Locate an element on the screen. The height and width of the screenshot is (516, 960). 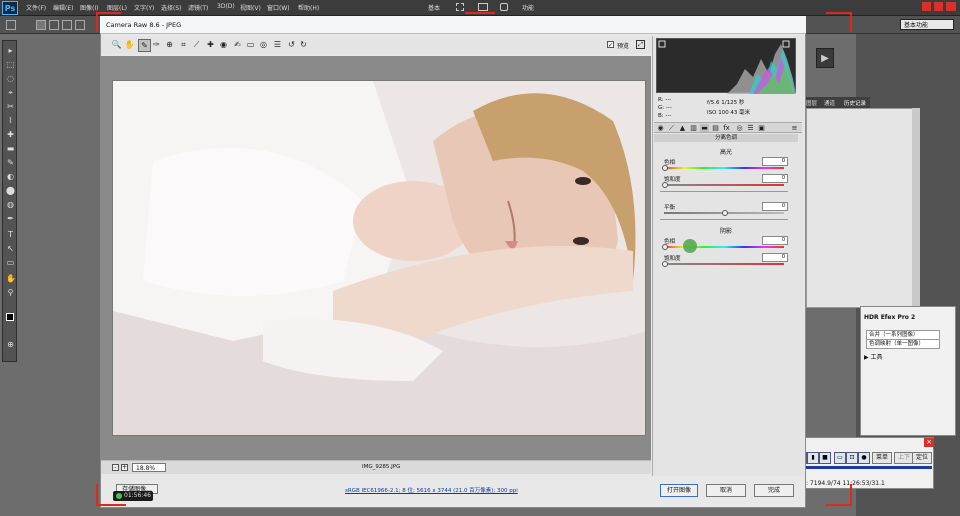
foreground-color-swatch is located at coordinates (10, 317).